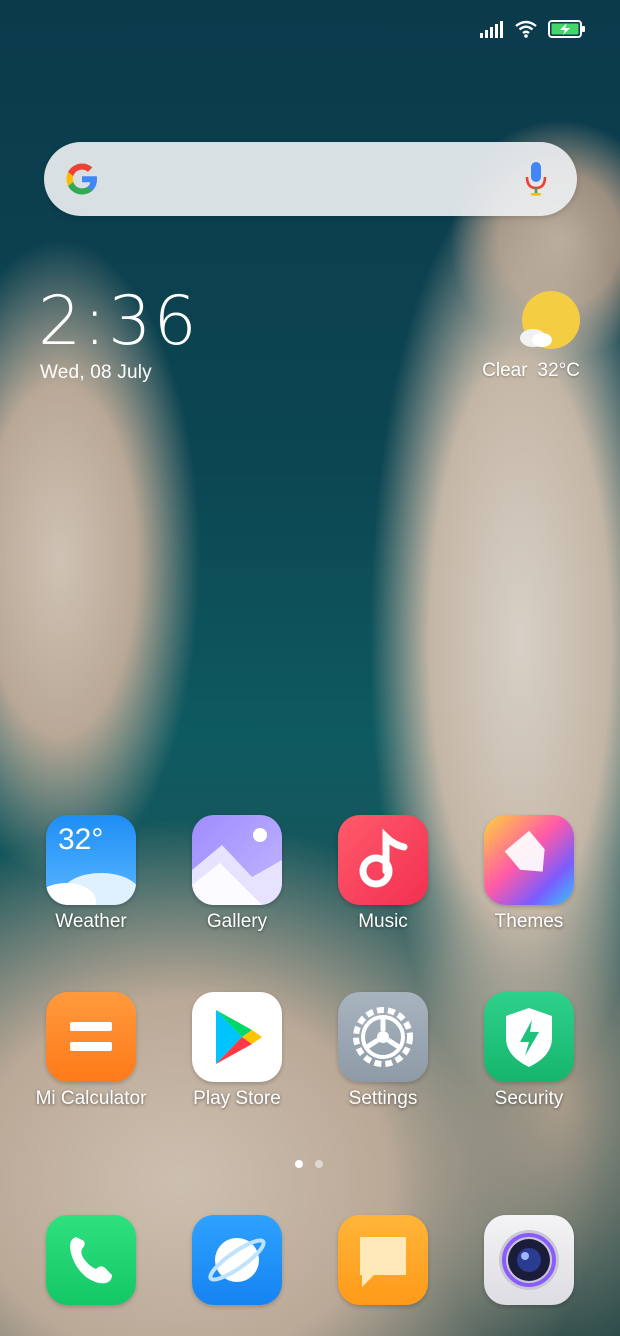  I want to click on camera-icon, so click(529, 1260).